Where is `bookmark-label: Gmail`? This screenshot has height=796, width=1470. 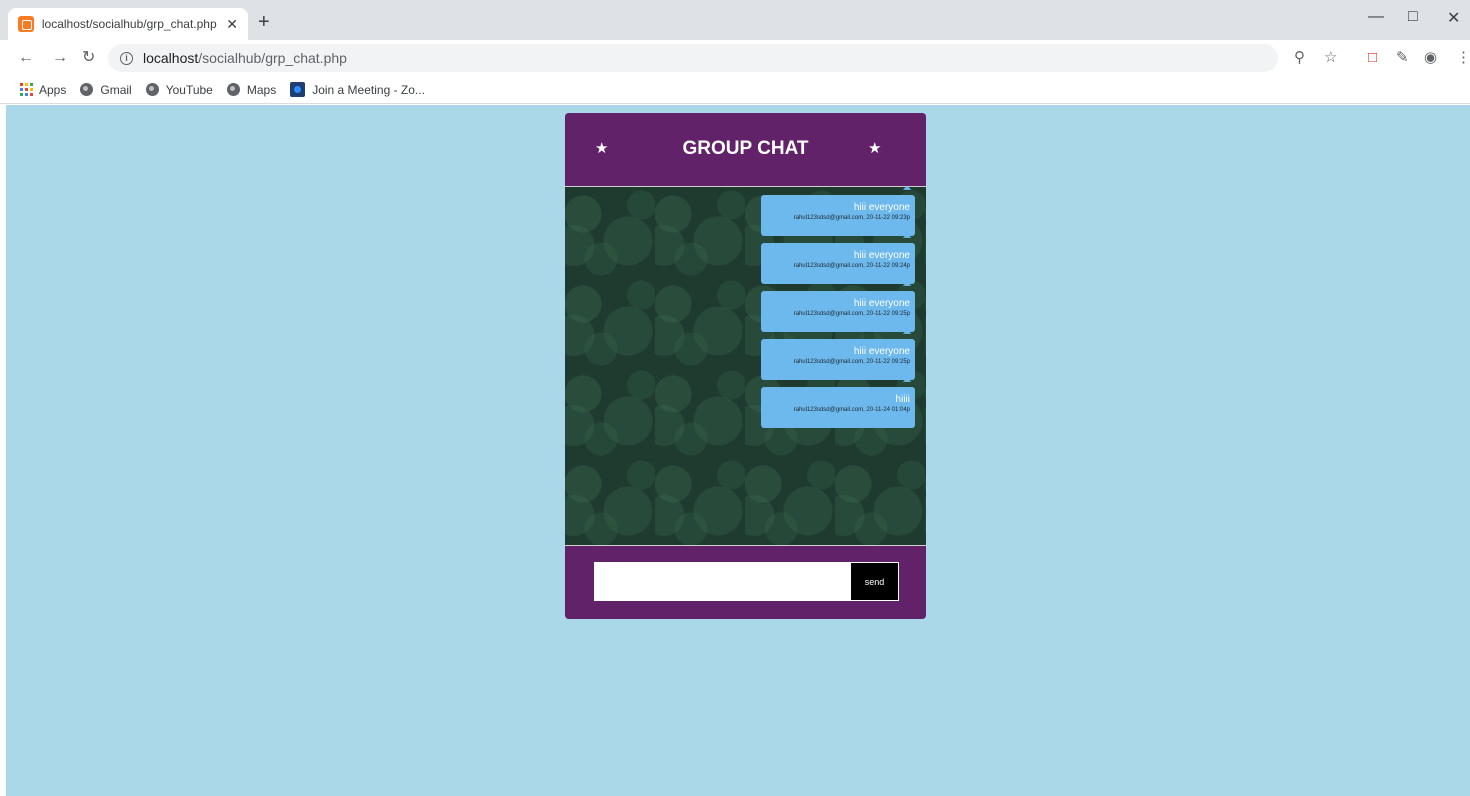 bookmark-label: Gmail is located at coordinates (116, 89).